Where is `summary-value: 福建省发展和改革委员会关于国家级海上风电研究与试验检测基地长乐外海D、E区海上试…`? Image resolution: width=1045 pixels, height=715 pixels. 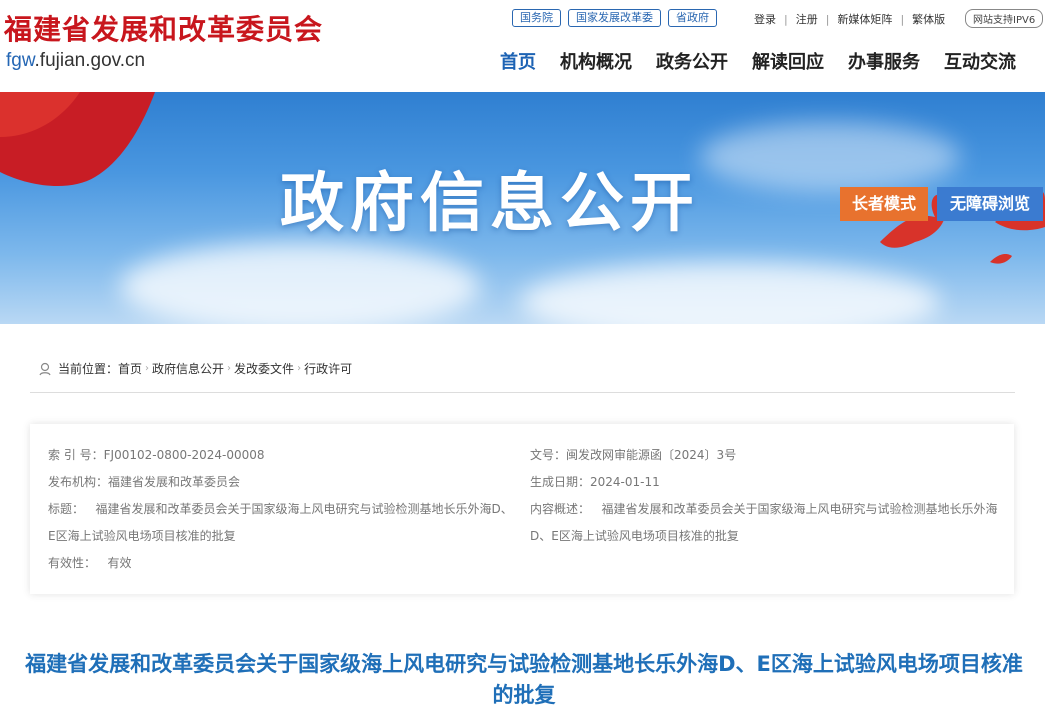
summary-value: 福建省发展和改革委员会关于国家级海上风电研究与试验检测基地长乐外海D、E区海上试… is located at coordinates (764, 522).